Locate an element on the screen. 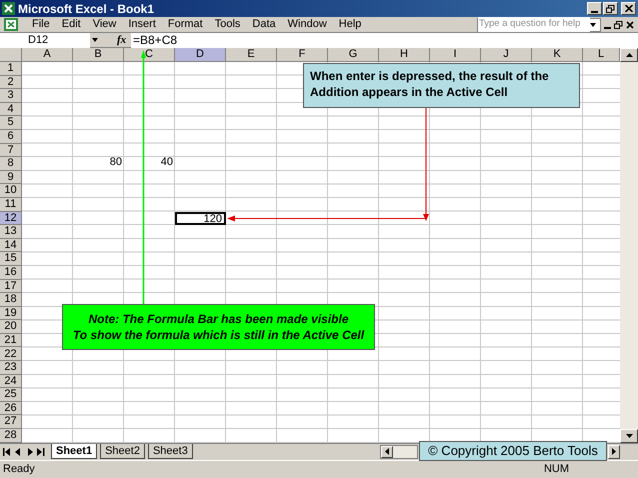 The width and height of the screenshot is (638, 478). row-header: 27 is located at coordinates (11, 422).